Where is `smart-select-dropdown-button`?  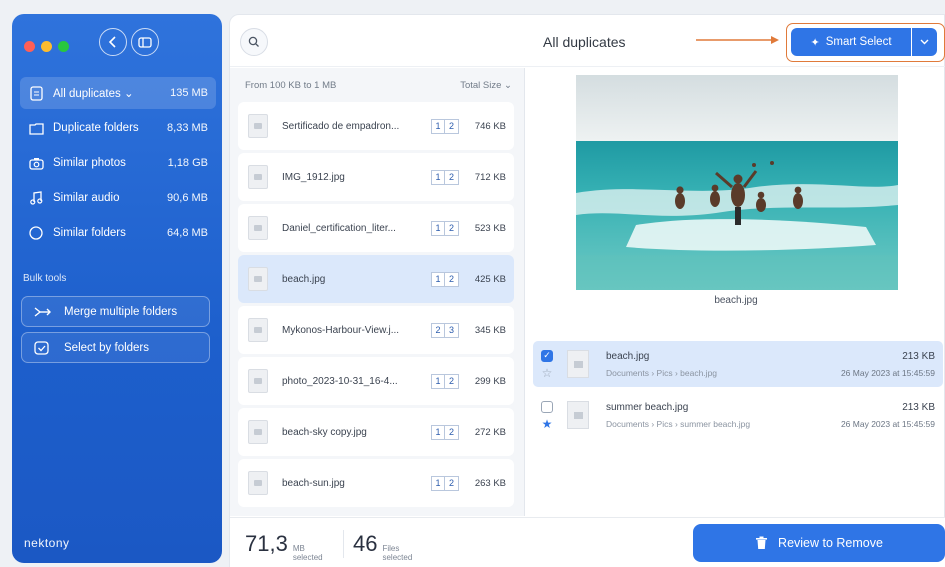
smart-select-dropdown-button is located at coordinates (924, 42).